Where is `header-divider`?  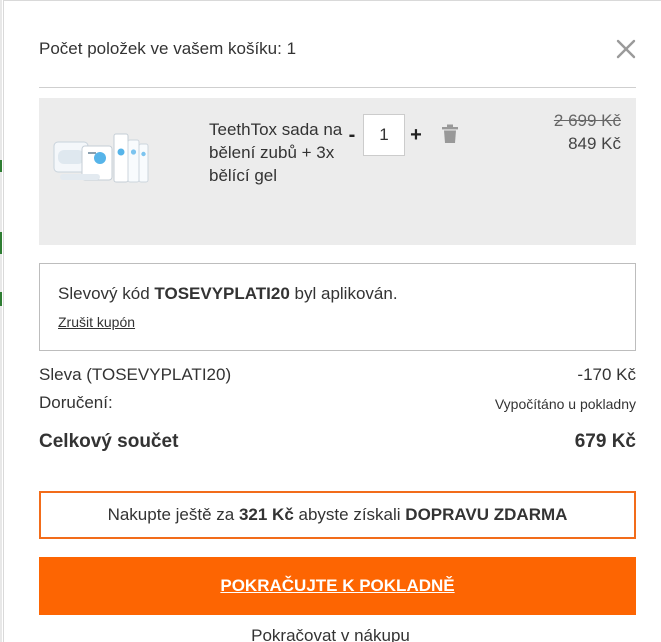 header-divider is located at coordinates (337, 87).